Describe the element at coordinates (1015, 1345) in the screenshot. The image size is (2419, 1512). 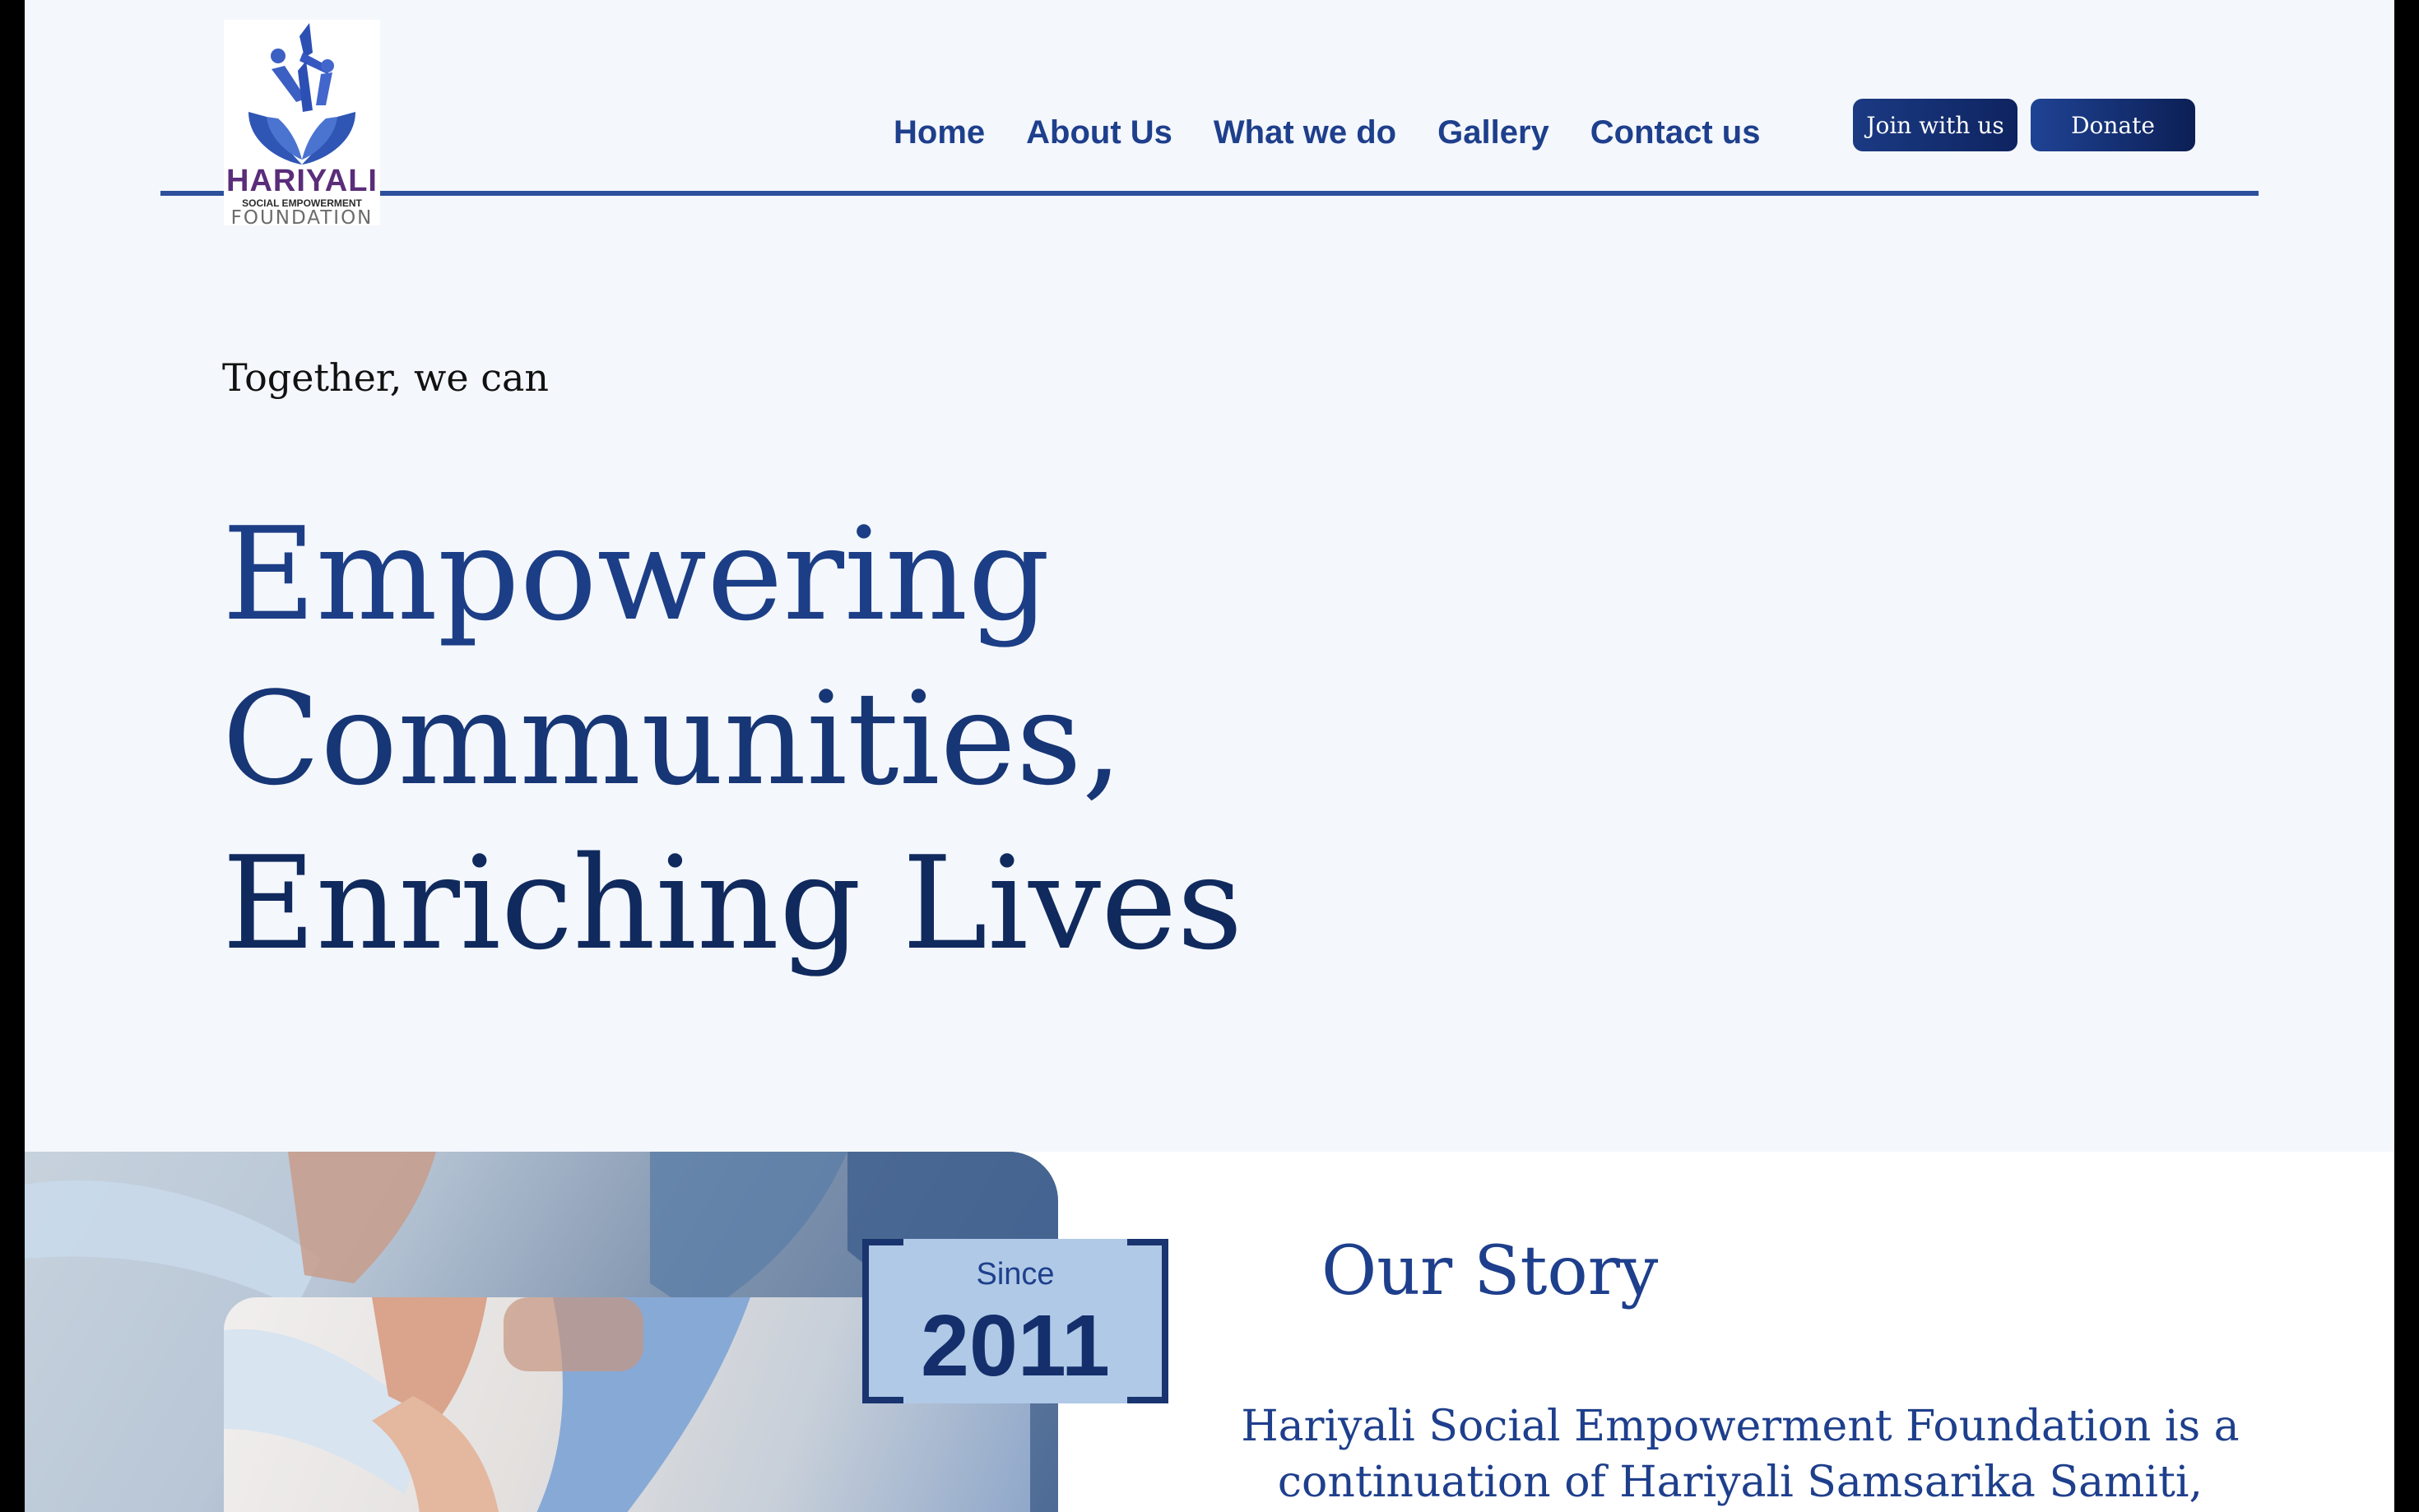
I see `since-year: 2011` at that location.